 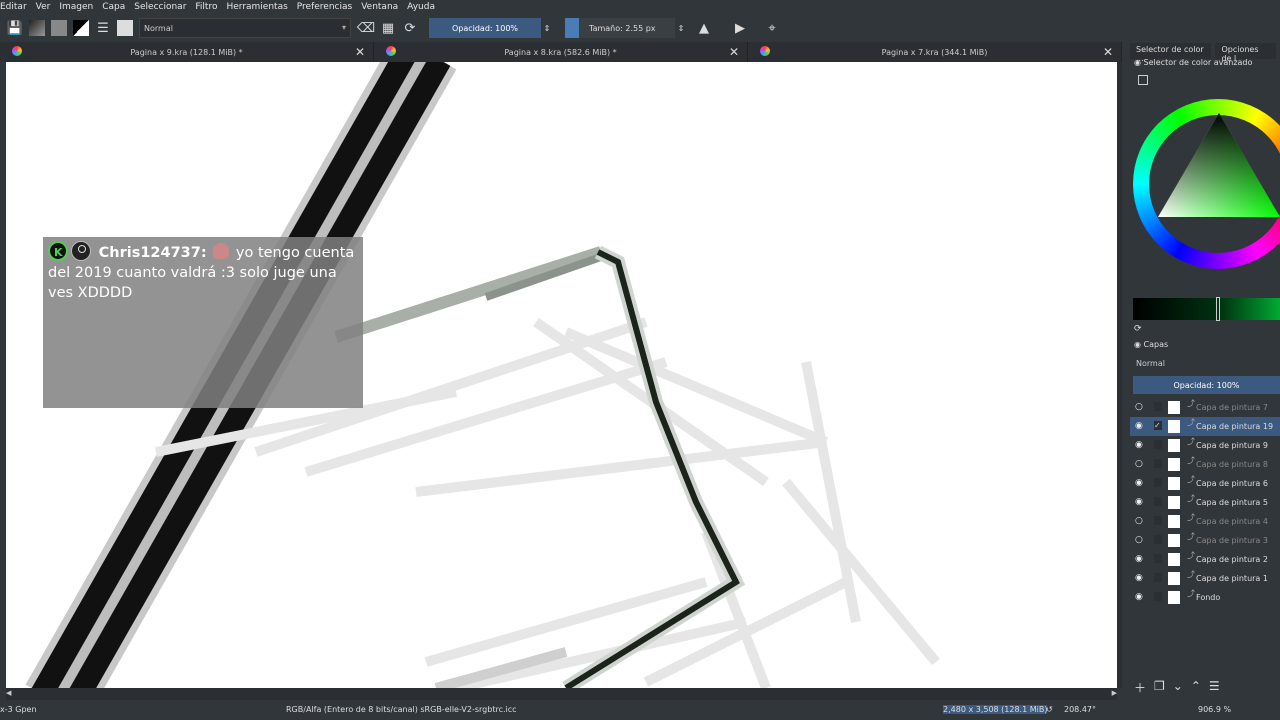 What do you see at coordinates (221, 251) in the screenshot?
I see `emote-icon` at bounding box center [221, 251].